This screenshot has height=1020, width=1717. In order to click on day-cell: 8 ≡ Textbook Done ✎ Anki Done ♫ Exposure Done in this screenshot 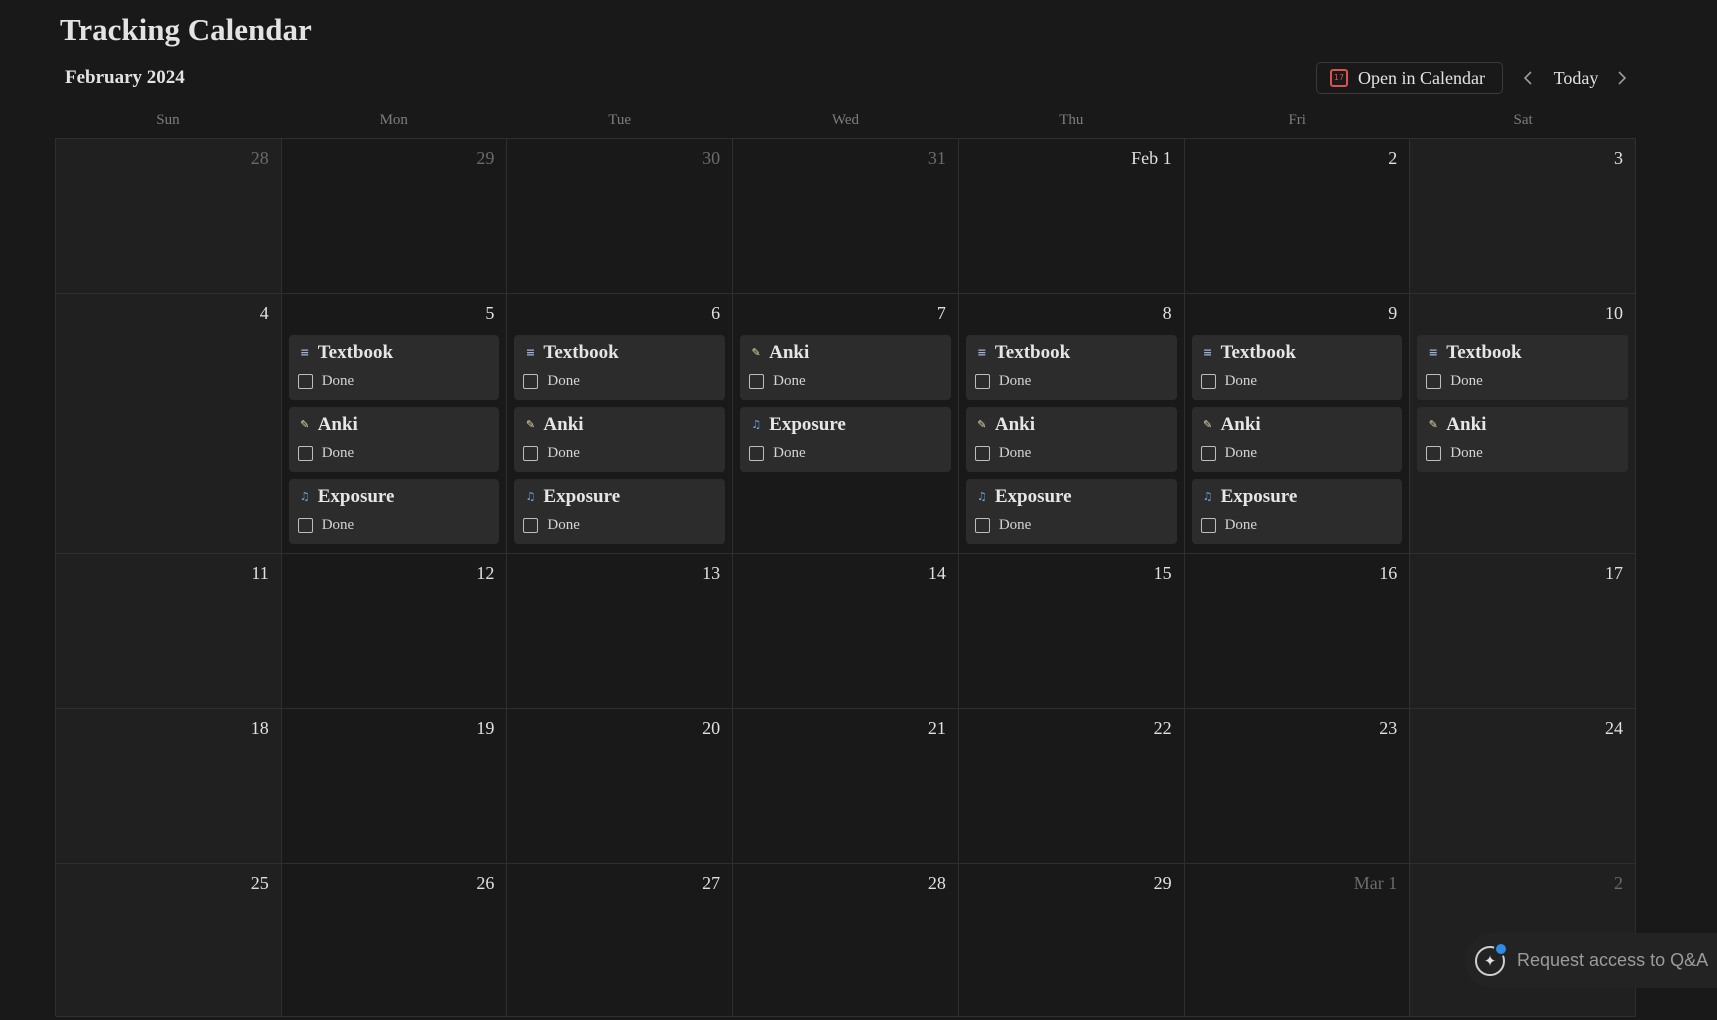, I will do `click(1071, 424)`.